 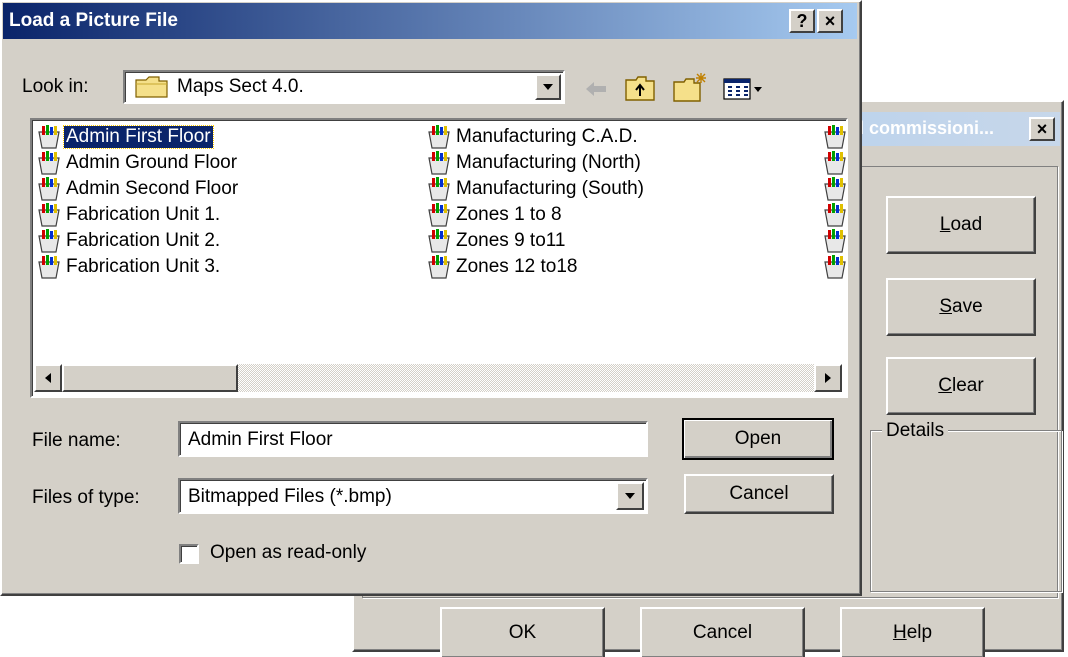 What do you see at coordinates (152, 188) in the screenshot?
I see `file-list-item-label: Admin Second Floor` at bounding box center [152, 188].